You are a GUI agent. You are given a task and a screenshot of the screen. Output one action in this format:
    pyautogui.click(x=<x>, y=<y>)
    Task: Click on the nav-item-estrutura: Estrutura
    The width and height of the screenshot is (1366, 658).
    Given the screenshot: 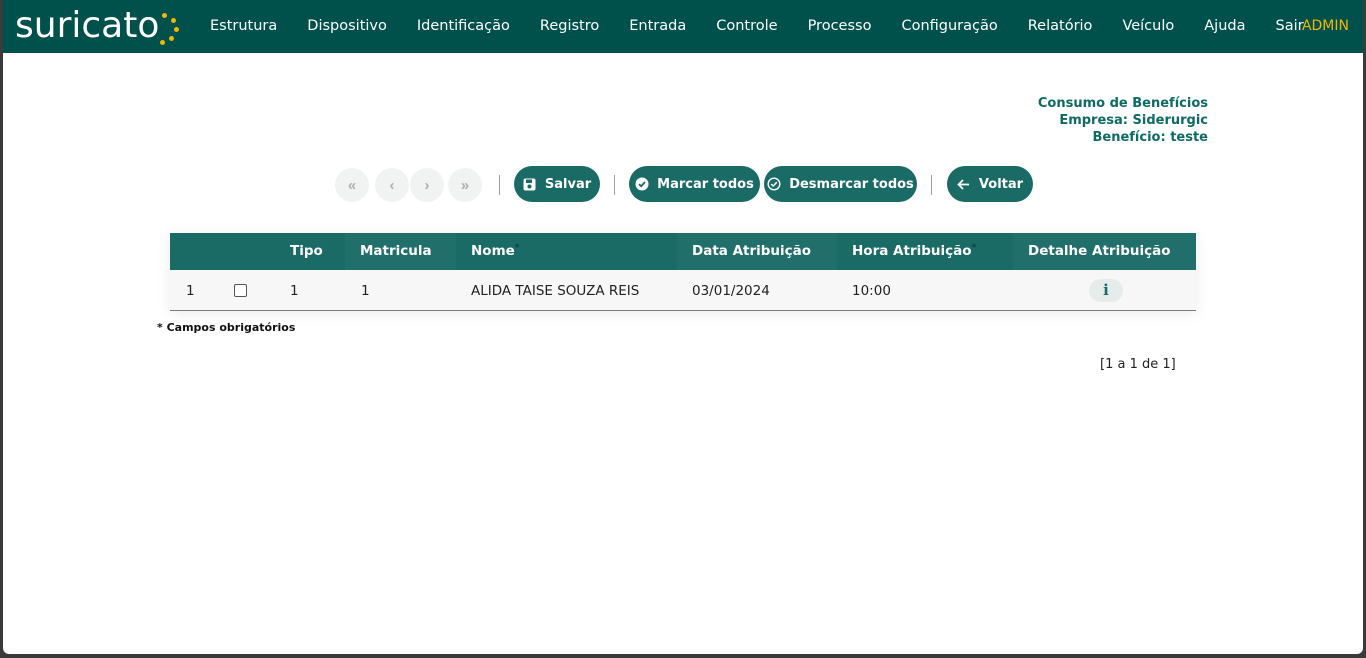 What is the action you would take?
    pyautogui.click(x=243, y=26)
    